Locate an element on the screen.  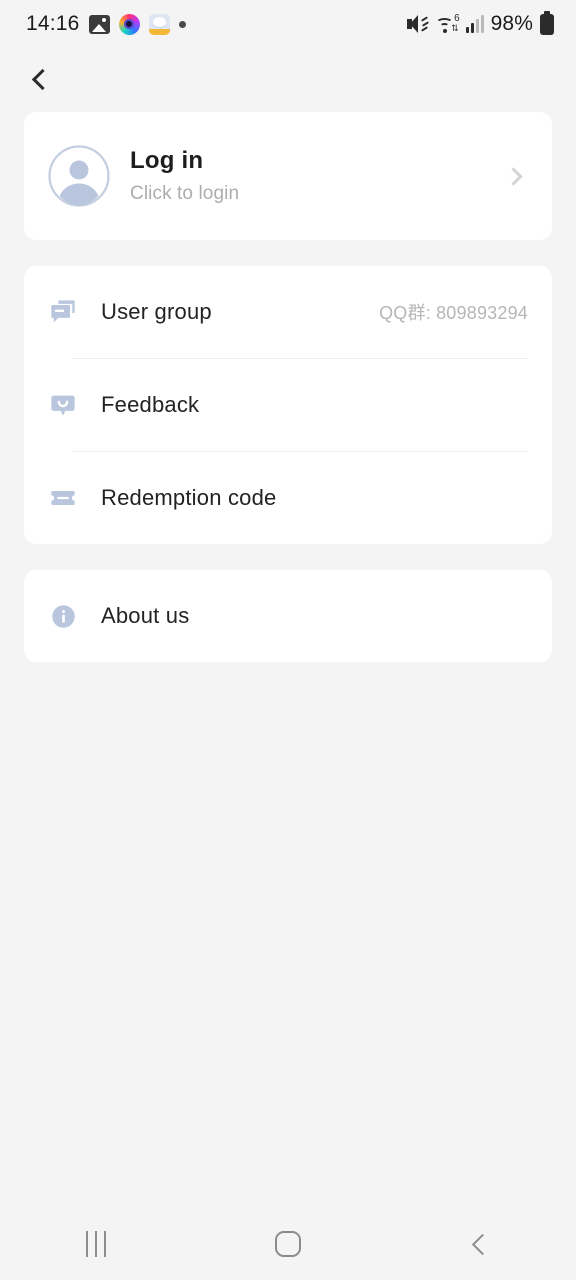
menu-item-user-group: User group QQ群: 809893294 is located at coordinates (288, 312).